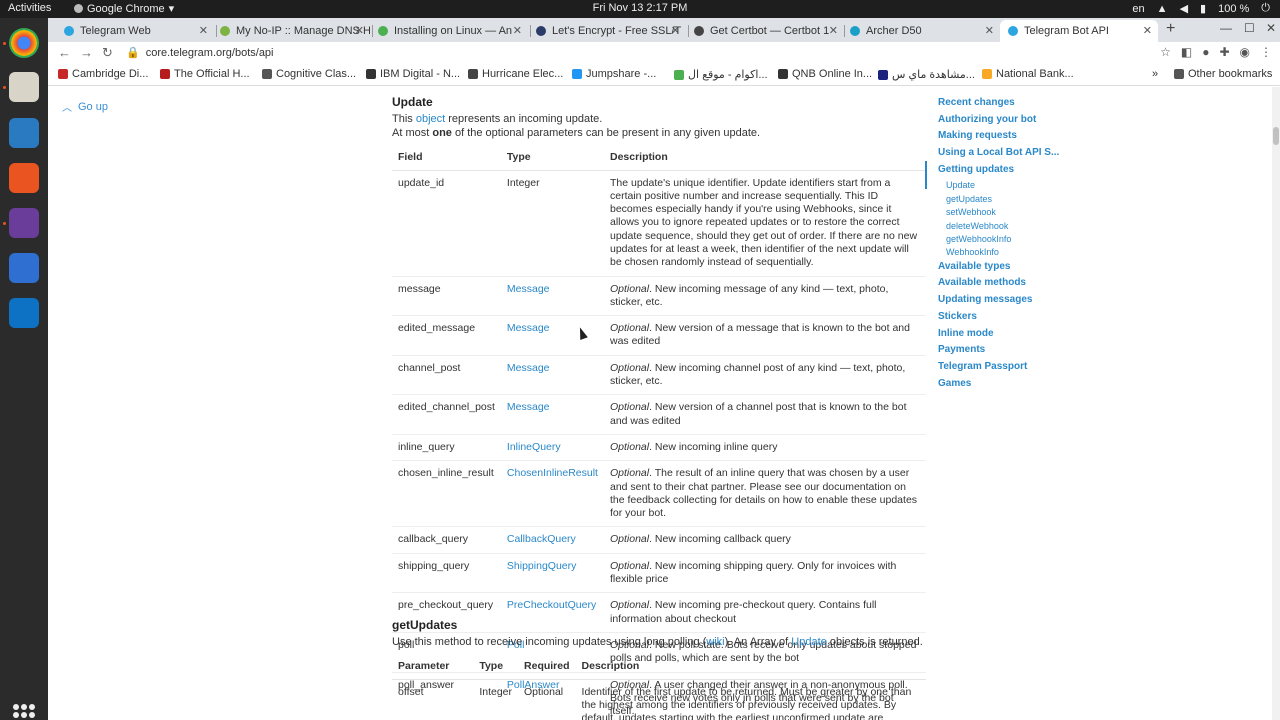 This screenshot has height=720, width=1280. I want to click on bookmark-star-icon: ☆, so click(1165, 52).